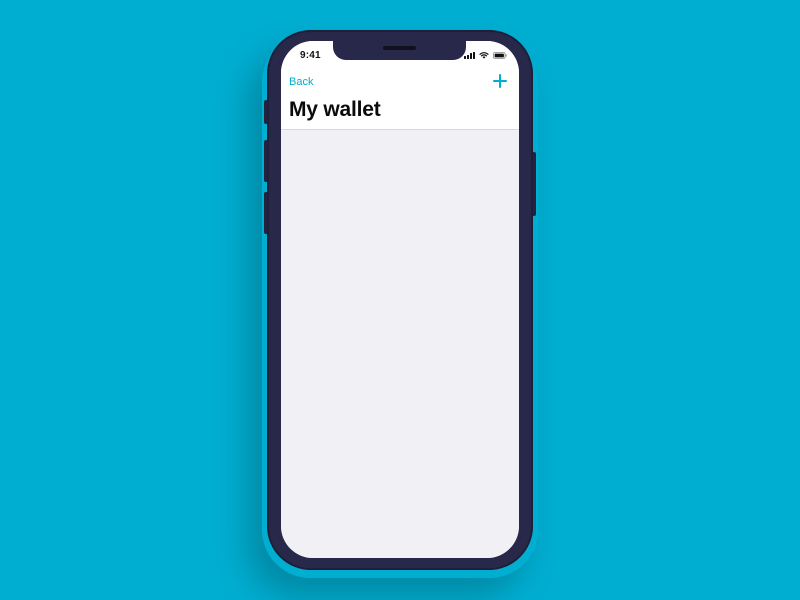 Image resolution: width=800 pixels, height=600 pixels. I want to click on signal-icon, so click(469, 55).